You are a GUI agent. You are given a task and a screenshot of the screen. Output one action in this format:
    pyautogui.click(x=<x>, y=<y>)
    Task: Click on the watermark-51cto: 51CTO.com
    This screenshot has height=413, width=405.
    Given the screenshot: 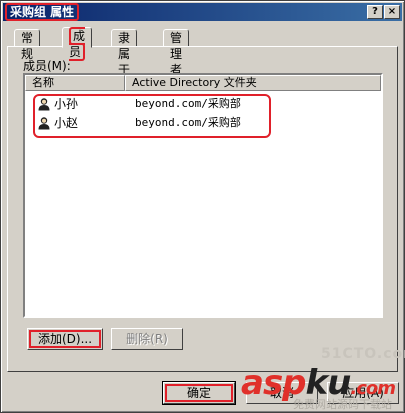 What is the action you would take?
    pyautogui.click(x=363, y=354)
    